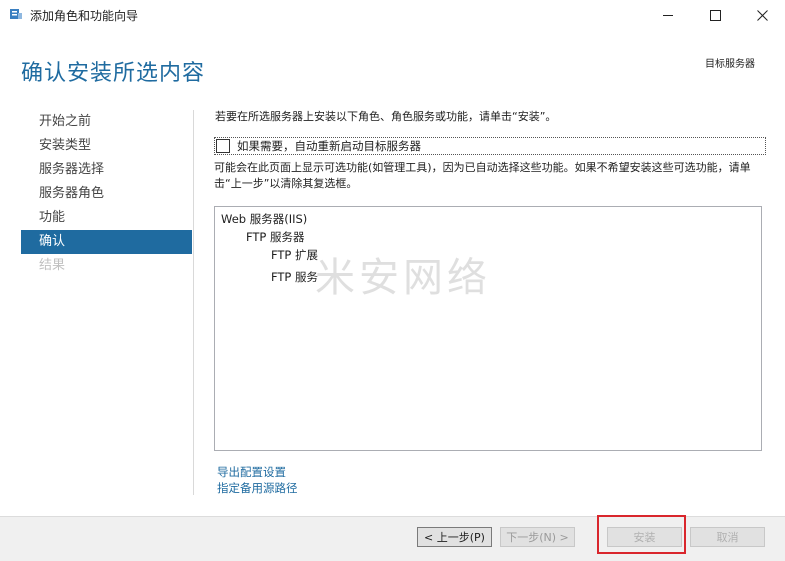 The image size is (785, 561). Describe the element at coordinates (454, 537) in the screenshot. I see `previous-button: < 上一步(P)` at that location.